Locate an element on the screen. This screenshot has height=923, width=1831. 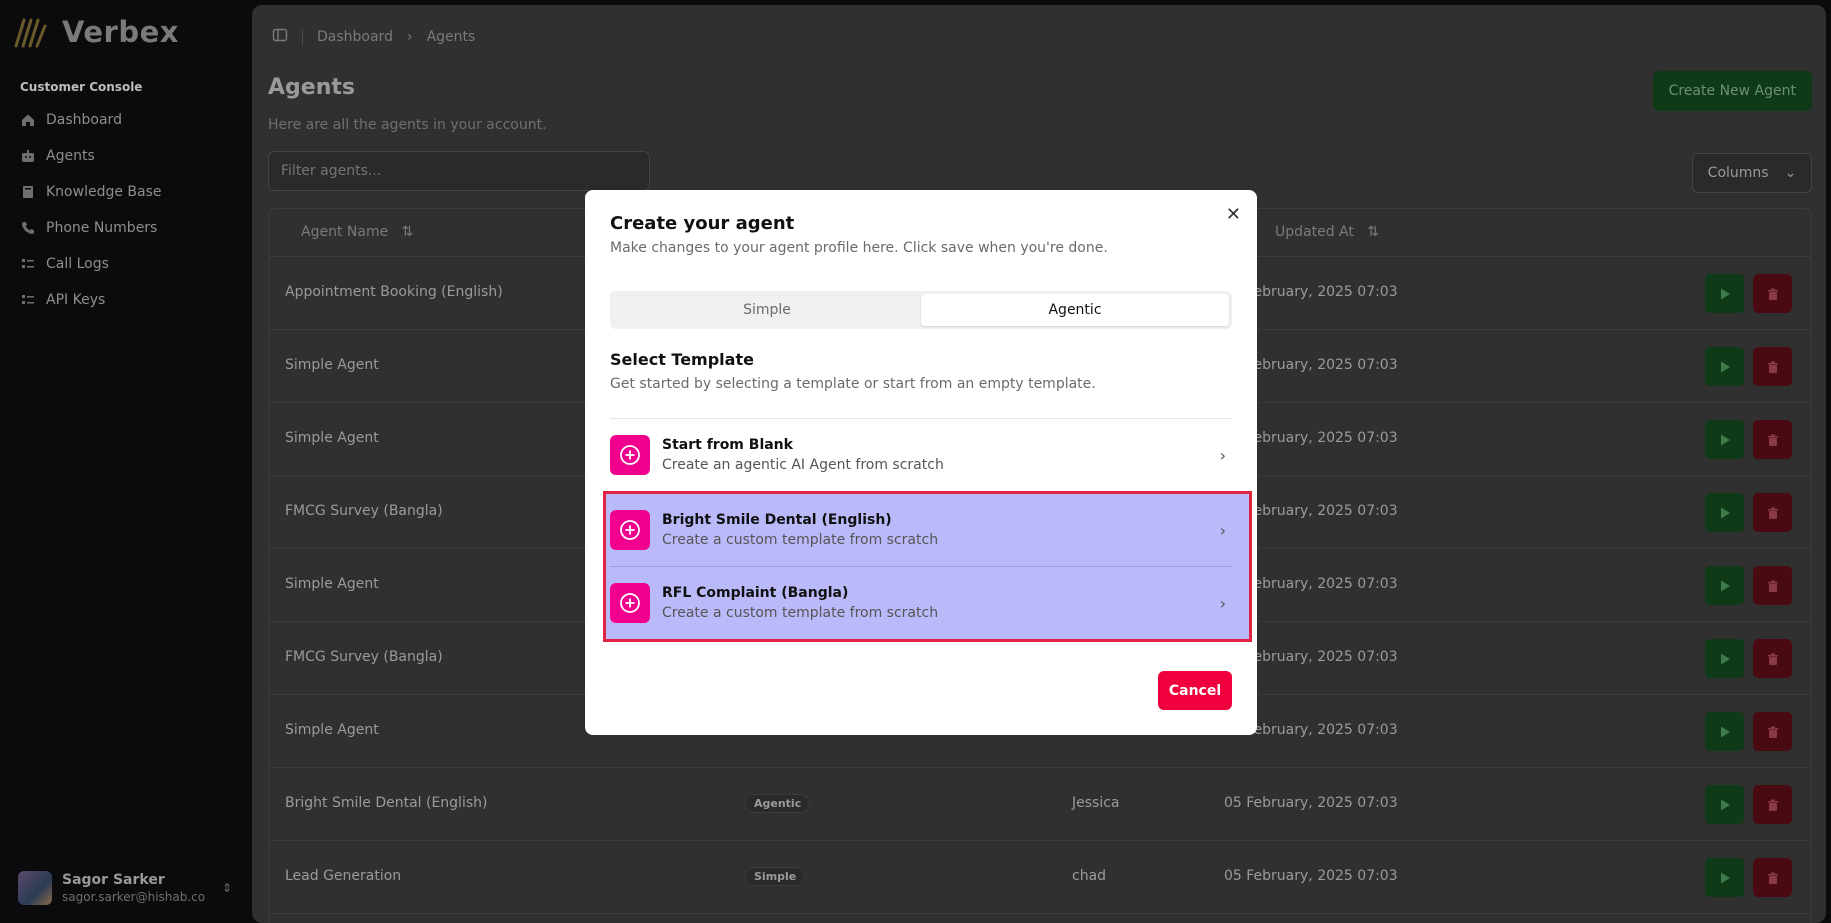
template-description: Create a custom template from scratch is located at coordinates (800, 540).